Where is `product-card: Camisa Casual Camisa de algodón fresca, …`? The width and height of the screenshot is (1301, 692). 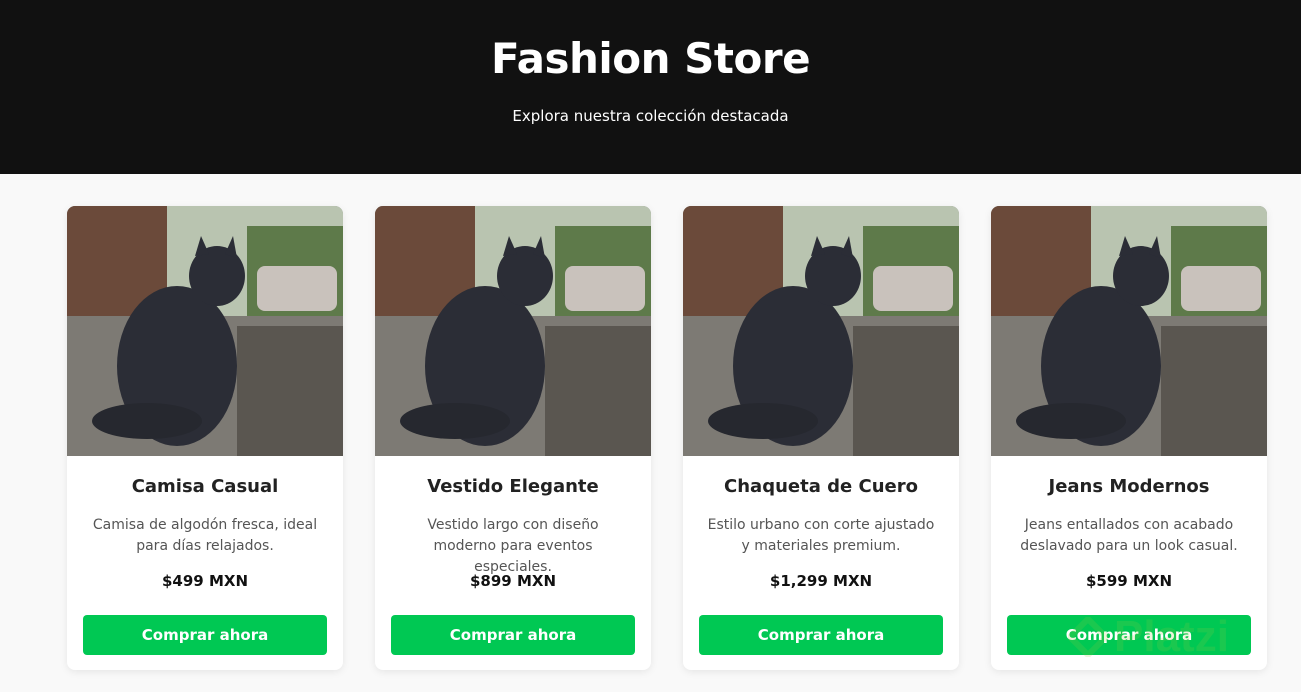
product-card: Camisa Casual Camisa de algodón fresca, … is located at coordinates (205, 438).